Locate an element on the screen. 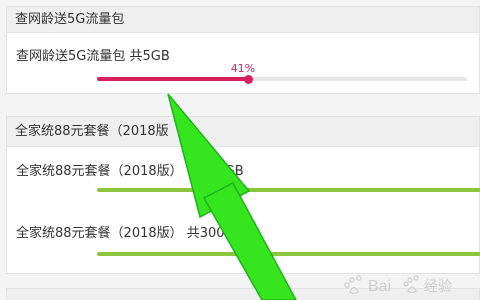  svg-text: Bai is located at coordinates (379, 286).